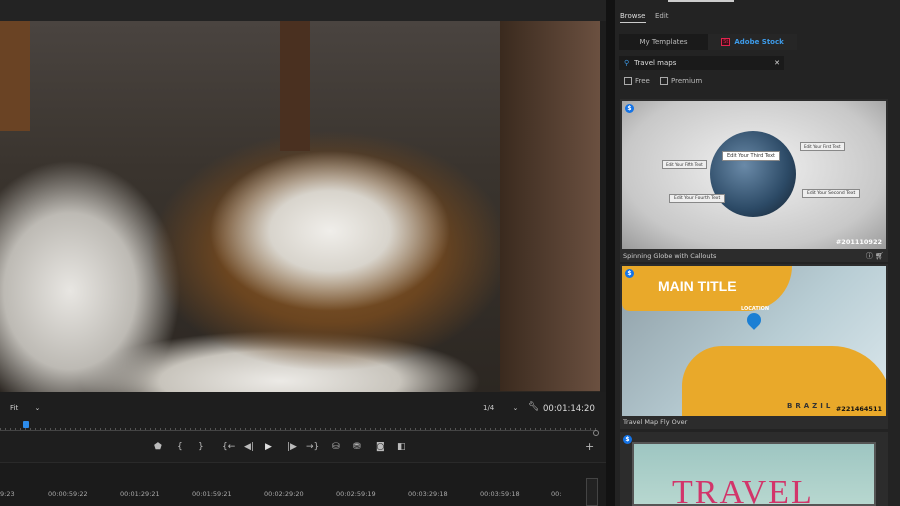  Describe the element at coordinates (754, 320) in the screenshot. I see `location-pin-icon` at that location.